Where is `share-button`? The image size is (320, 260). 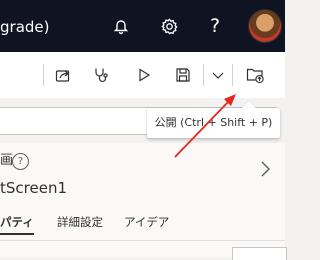 share-button is located at coordinates (63, 75).